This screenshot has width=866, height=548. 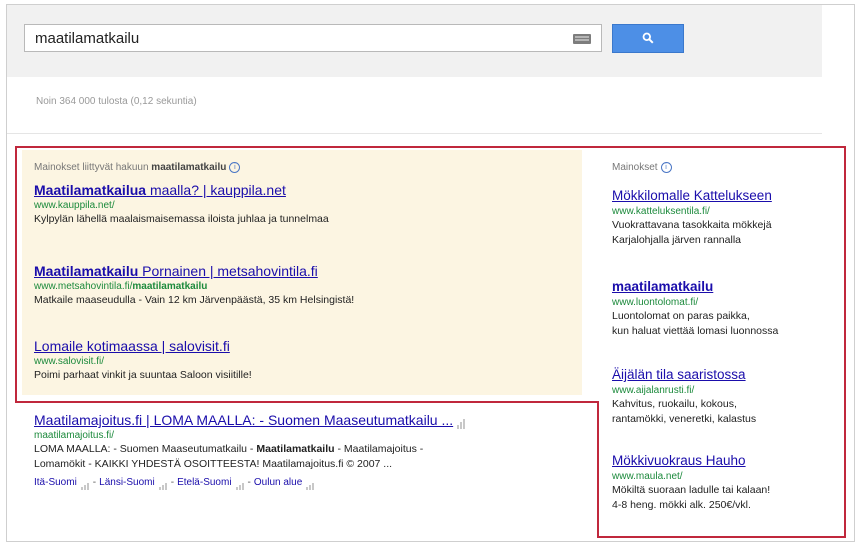 What do you see at coordinates (69, 361) in the screenshot?
I see `ad-url: www.salovisit.fi/` at bounding box center [69, 361].